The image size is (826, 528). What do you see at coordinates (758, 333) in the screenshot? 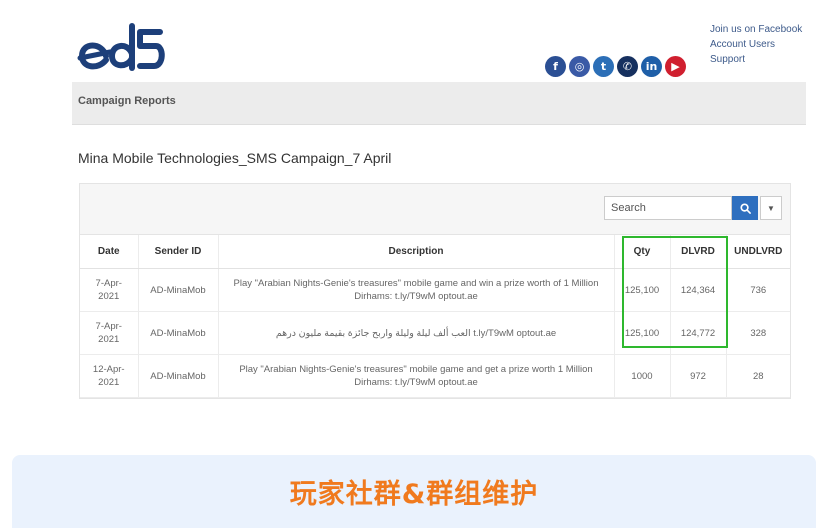
I see `cell-undlvrd: 328` at bounding box center [758, 333].